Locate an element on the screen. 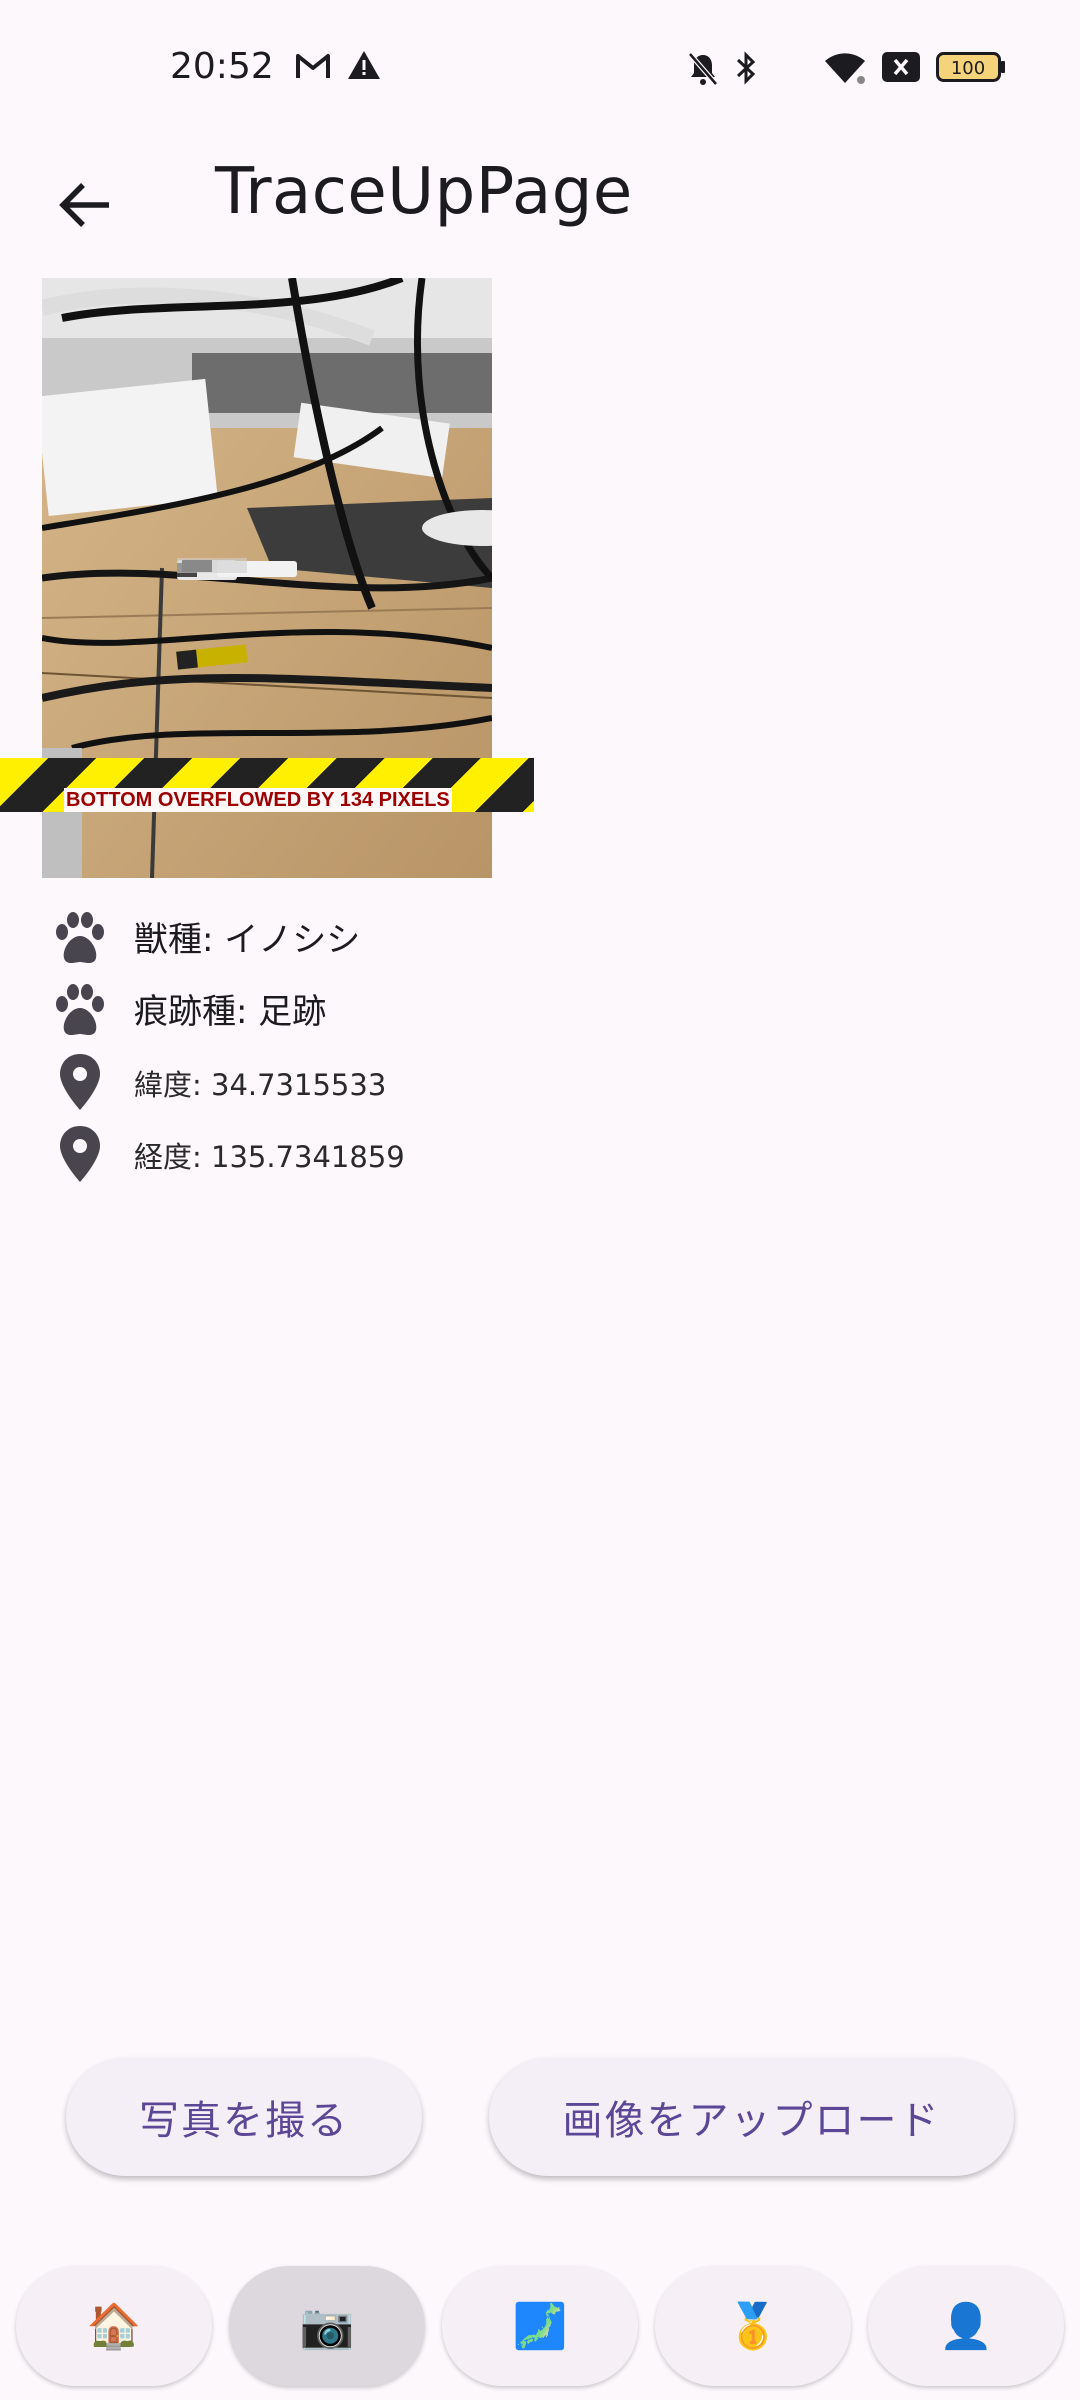 Image resolution: width=1080 pixels, height=2400 pixels. home-icon: 🏠 is located at coordinates (114, 2326).